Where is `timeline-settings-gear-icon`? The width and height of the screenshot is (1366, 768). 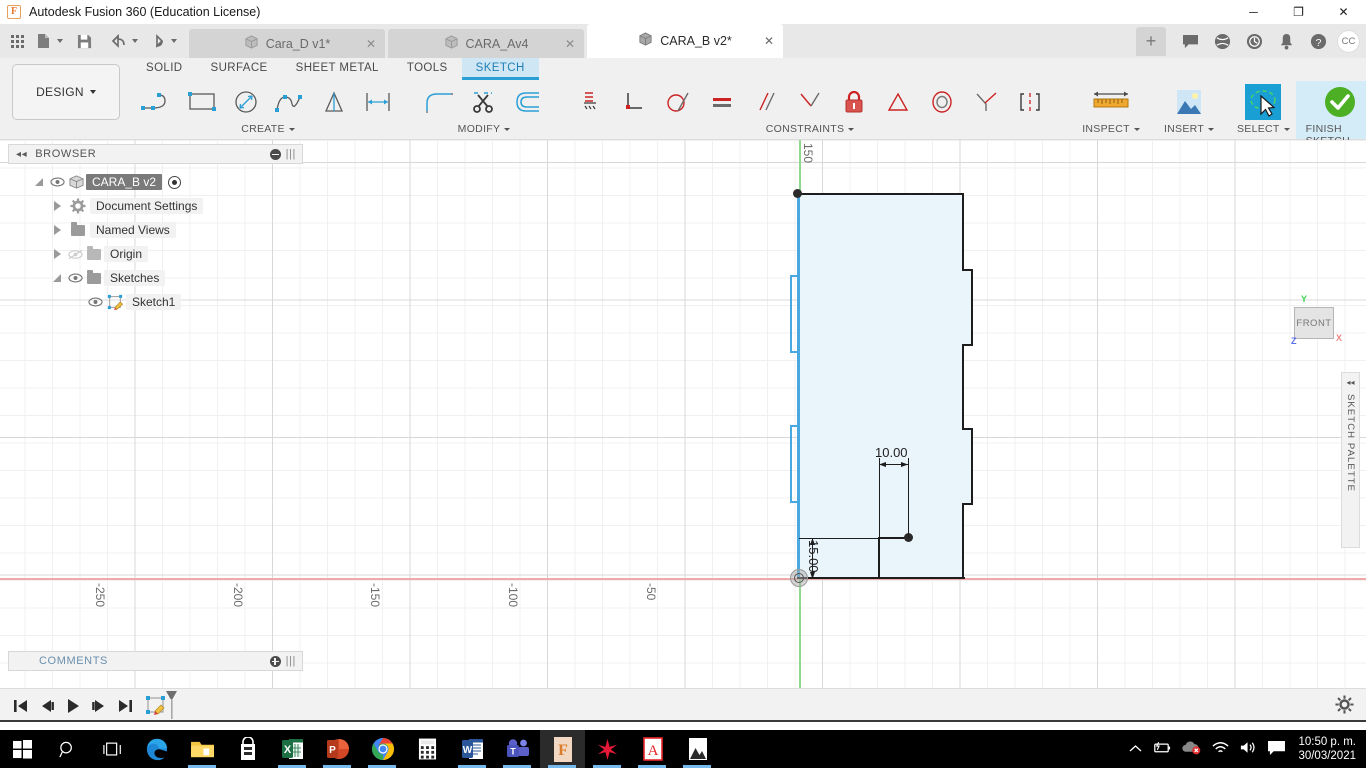 timeline-settings-gear-icon is located at coordinates (1344, 705).